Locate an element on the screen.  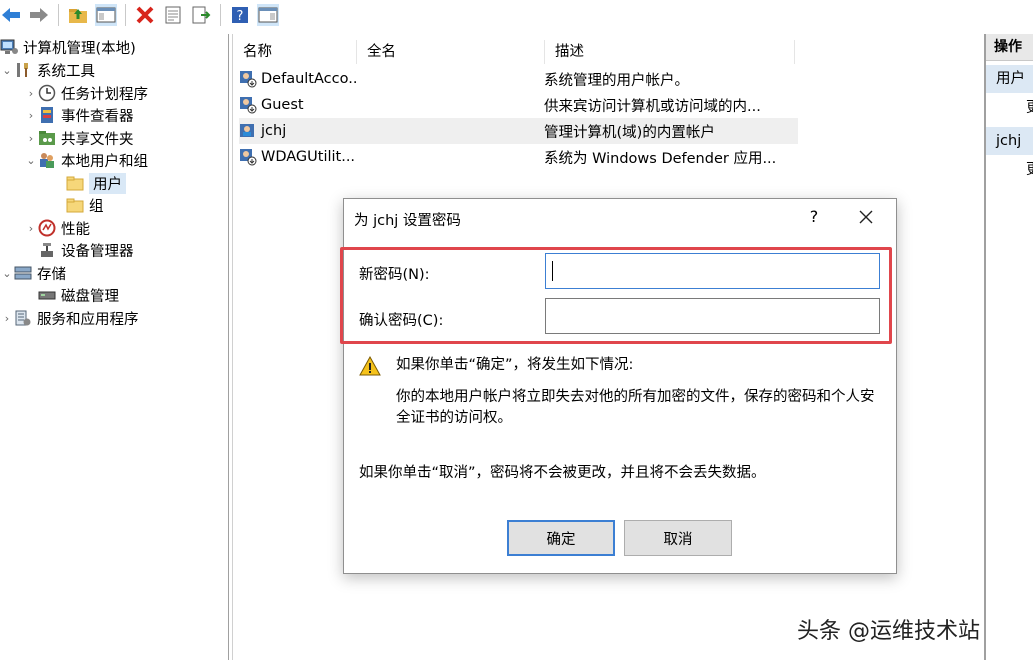
close-icon is located at coordinates (866, 217).